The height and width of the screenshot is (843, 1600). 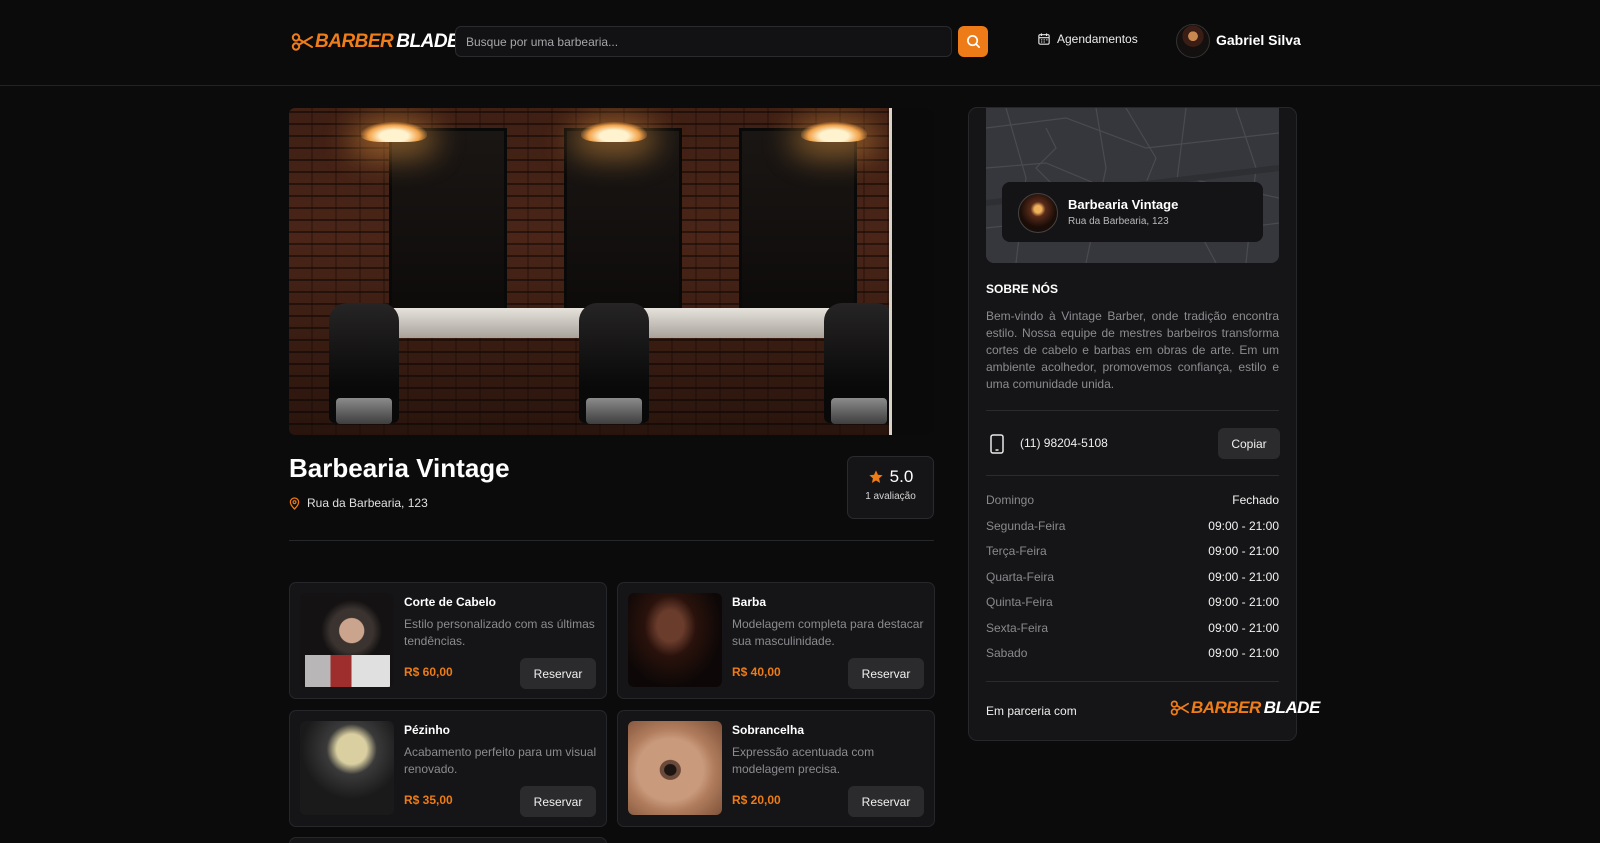 What do you see at coordinates (1255, 500) in the screenshot?
I see `hours-value: Fechado` at bounding box center [1255, 500].